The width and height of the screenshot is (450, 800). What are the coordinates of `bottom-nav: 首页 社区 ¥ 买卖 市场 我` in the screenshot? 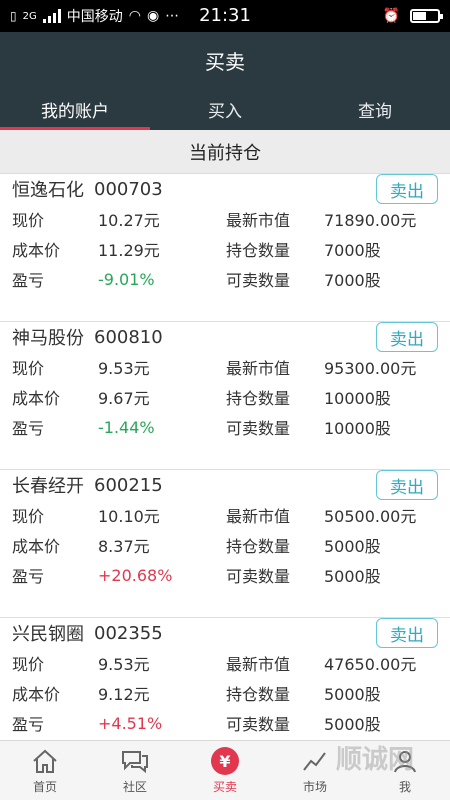 It's located at (225, 770).